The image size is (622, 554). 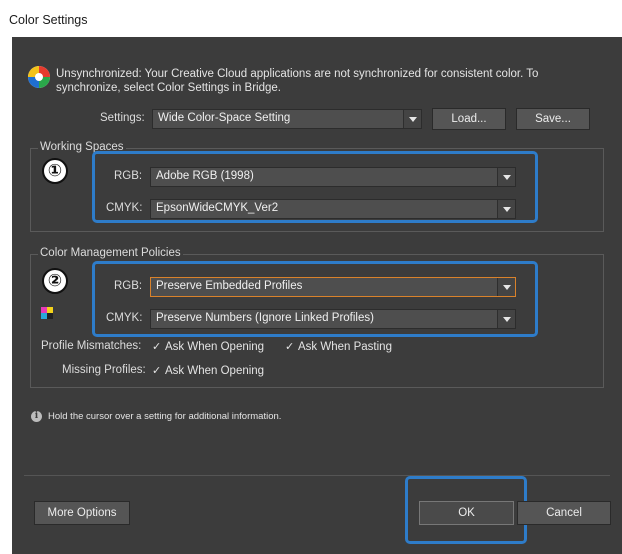 I want to click on settings-select: Wide Color-Space Setting, so click(x=287, y=119).